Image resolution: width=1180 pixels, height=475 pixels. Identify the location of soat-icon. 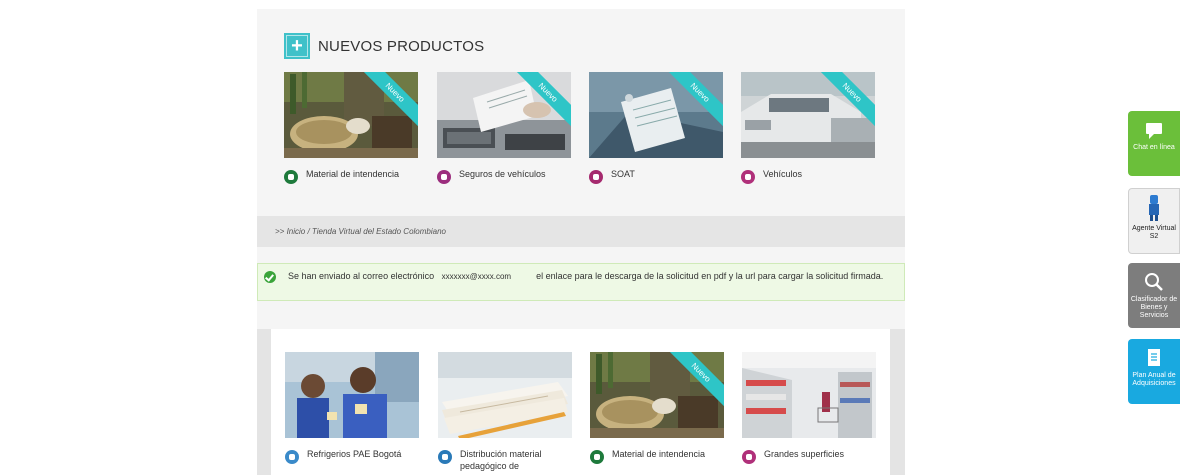
(596, 177).